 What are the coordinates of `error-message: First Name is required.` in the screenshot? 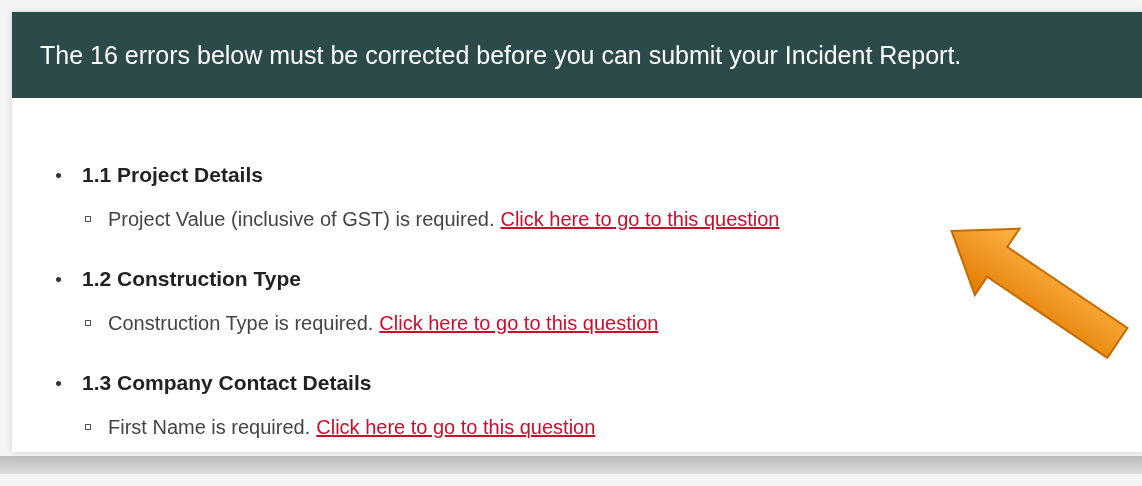 It's located at (209, 427).